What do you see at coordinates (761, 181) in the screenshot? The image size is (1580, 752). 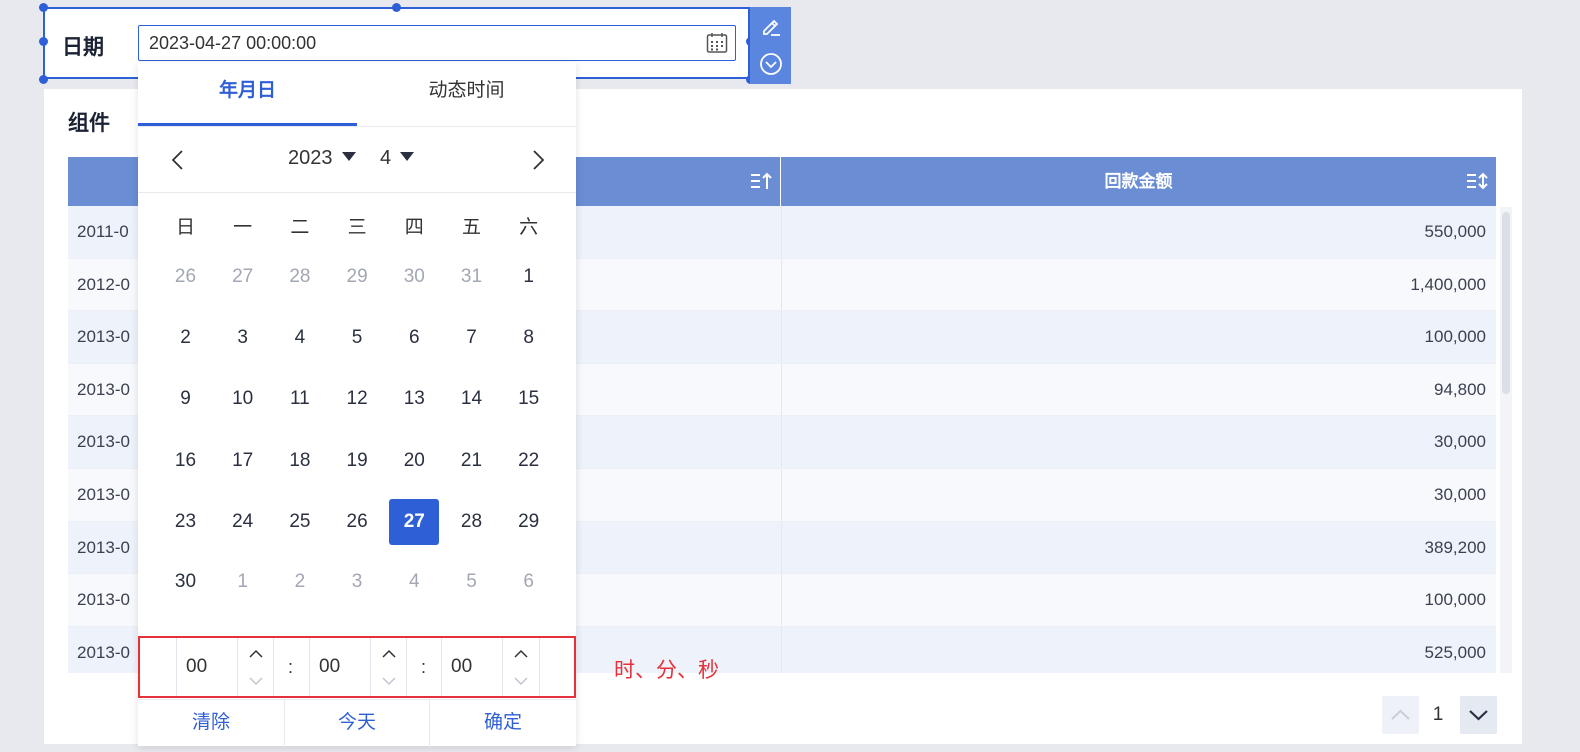 I see `sort-asc-icon` at bounding box center [761, 181].